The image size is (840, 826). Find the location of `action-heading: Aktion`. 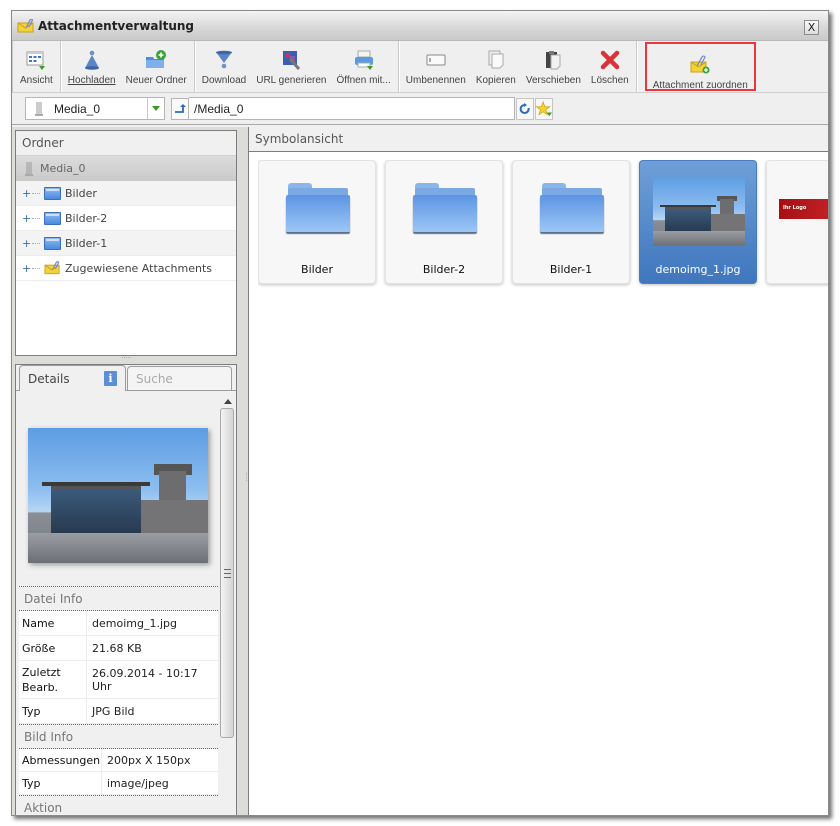

action-heading: Aktion is located at coordinates (118, 805).